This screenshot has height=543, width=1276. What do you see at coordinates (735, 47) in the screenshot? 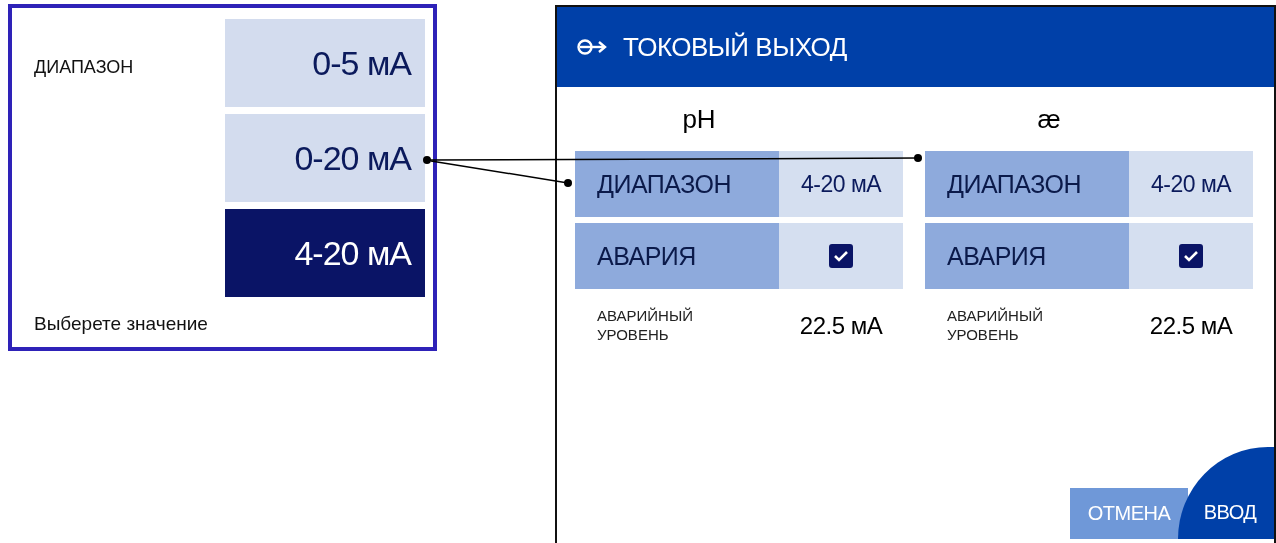
I see `screen-title: ТОКОВЫЙ ВЫХОД` at bounding box center [735, 47].